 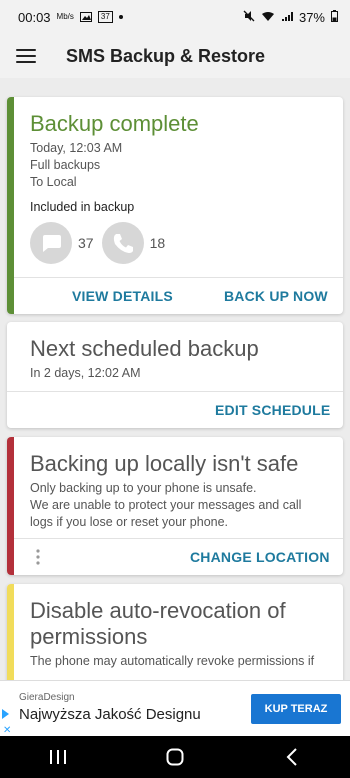 What do you see at coordinates (249, 17) in the screenshot?
I see `mute-icon` at bounding box center [249, 17].